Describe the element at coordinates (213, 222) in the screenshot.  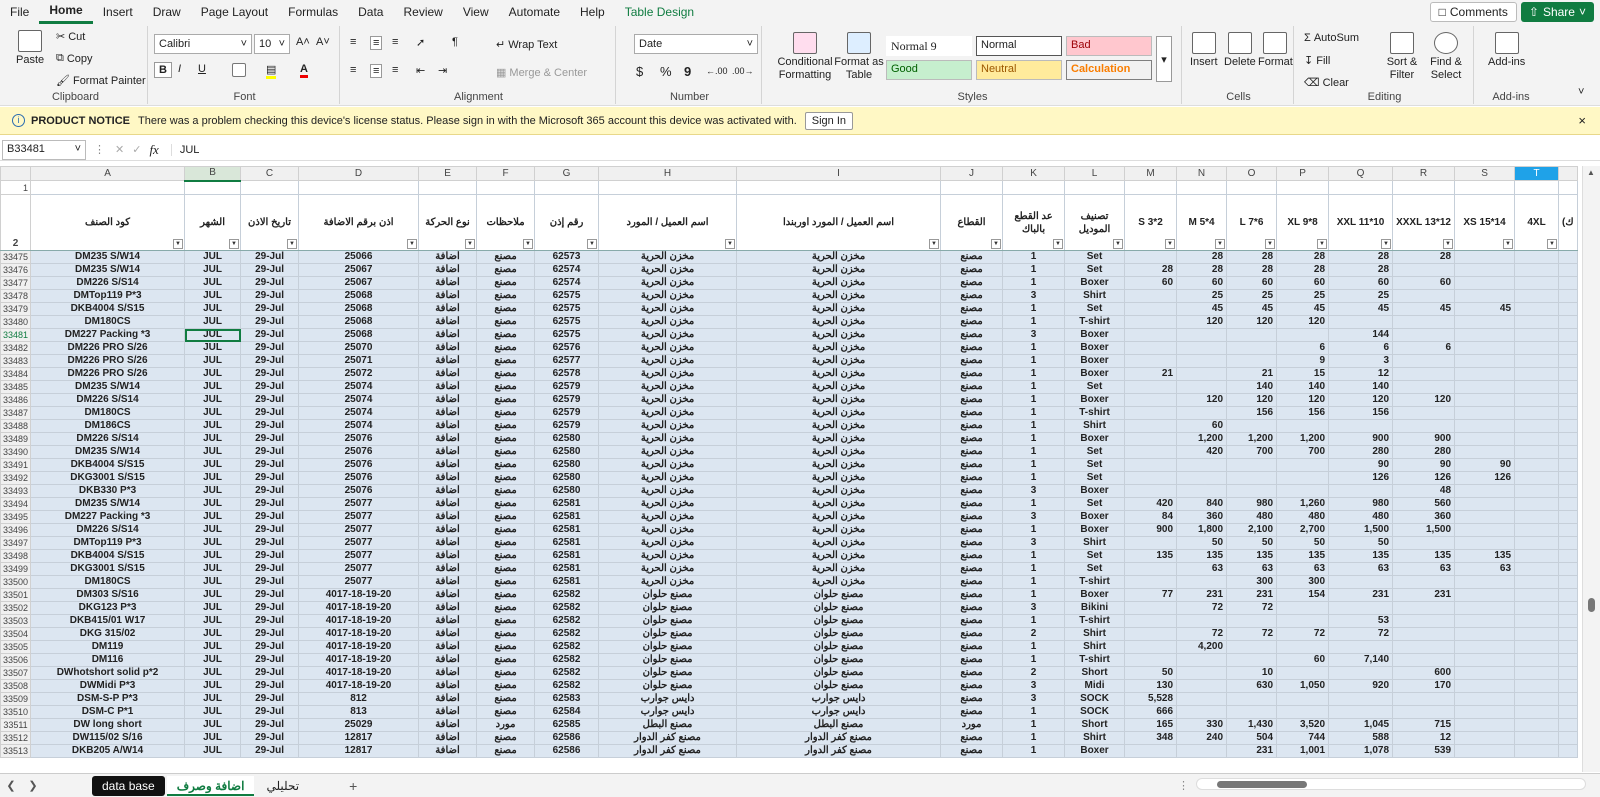
I see `table-header-cell: الشهر ▼` at that location.